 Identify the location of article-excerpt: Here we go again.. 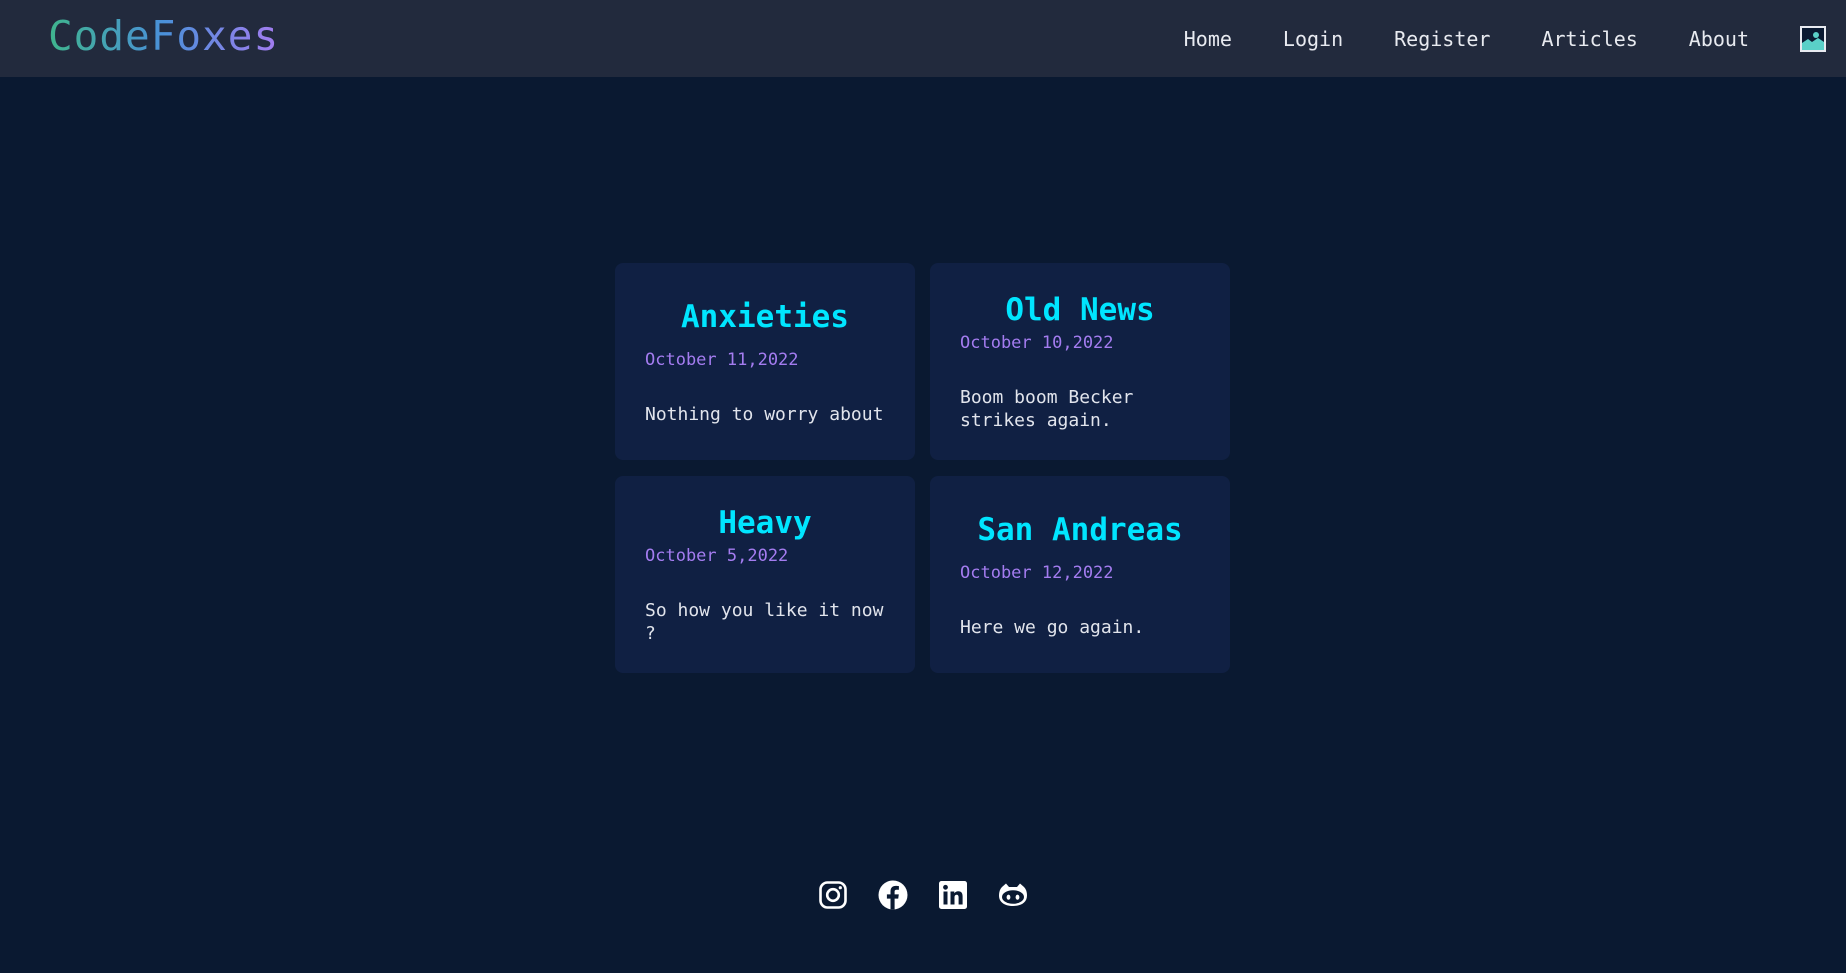
(1052, 627).